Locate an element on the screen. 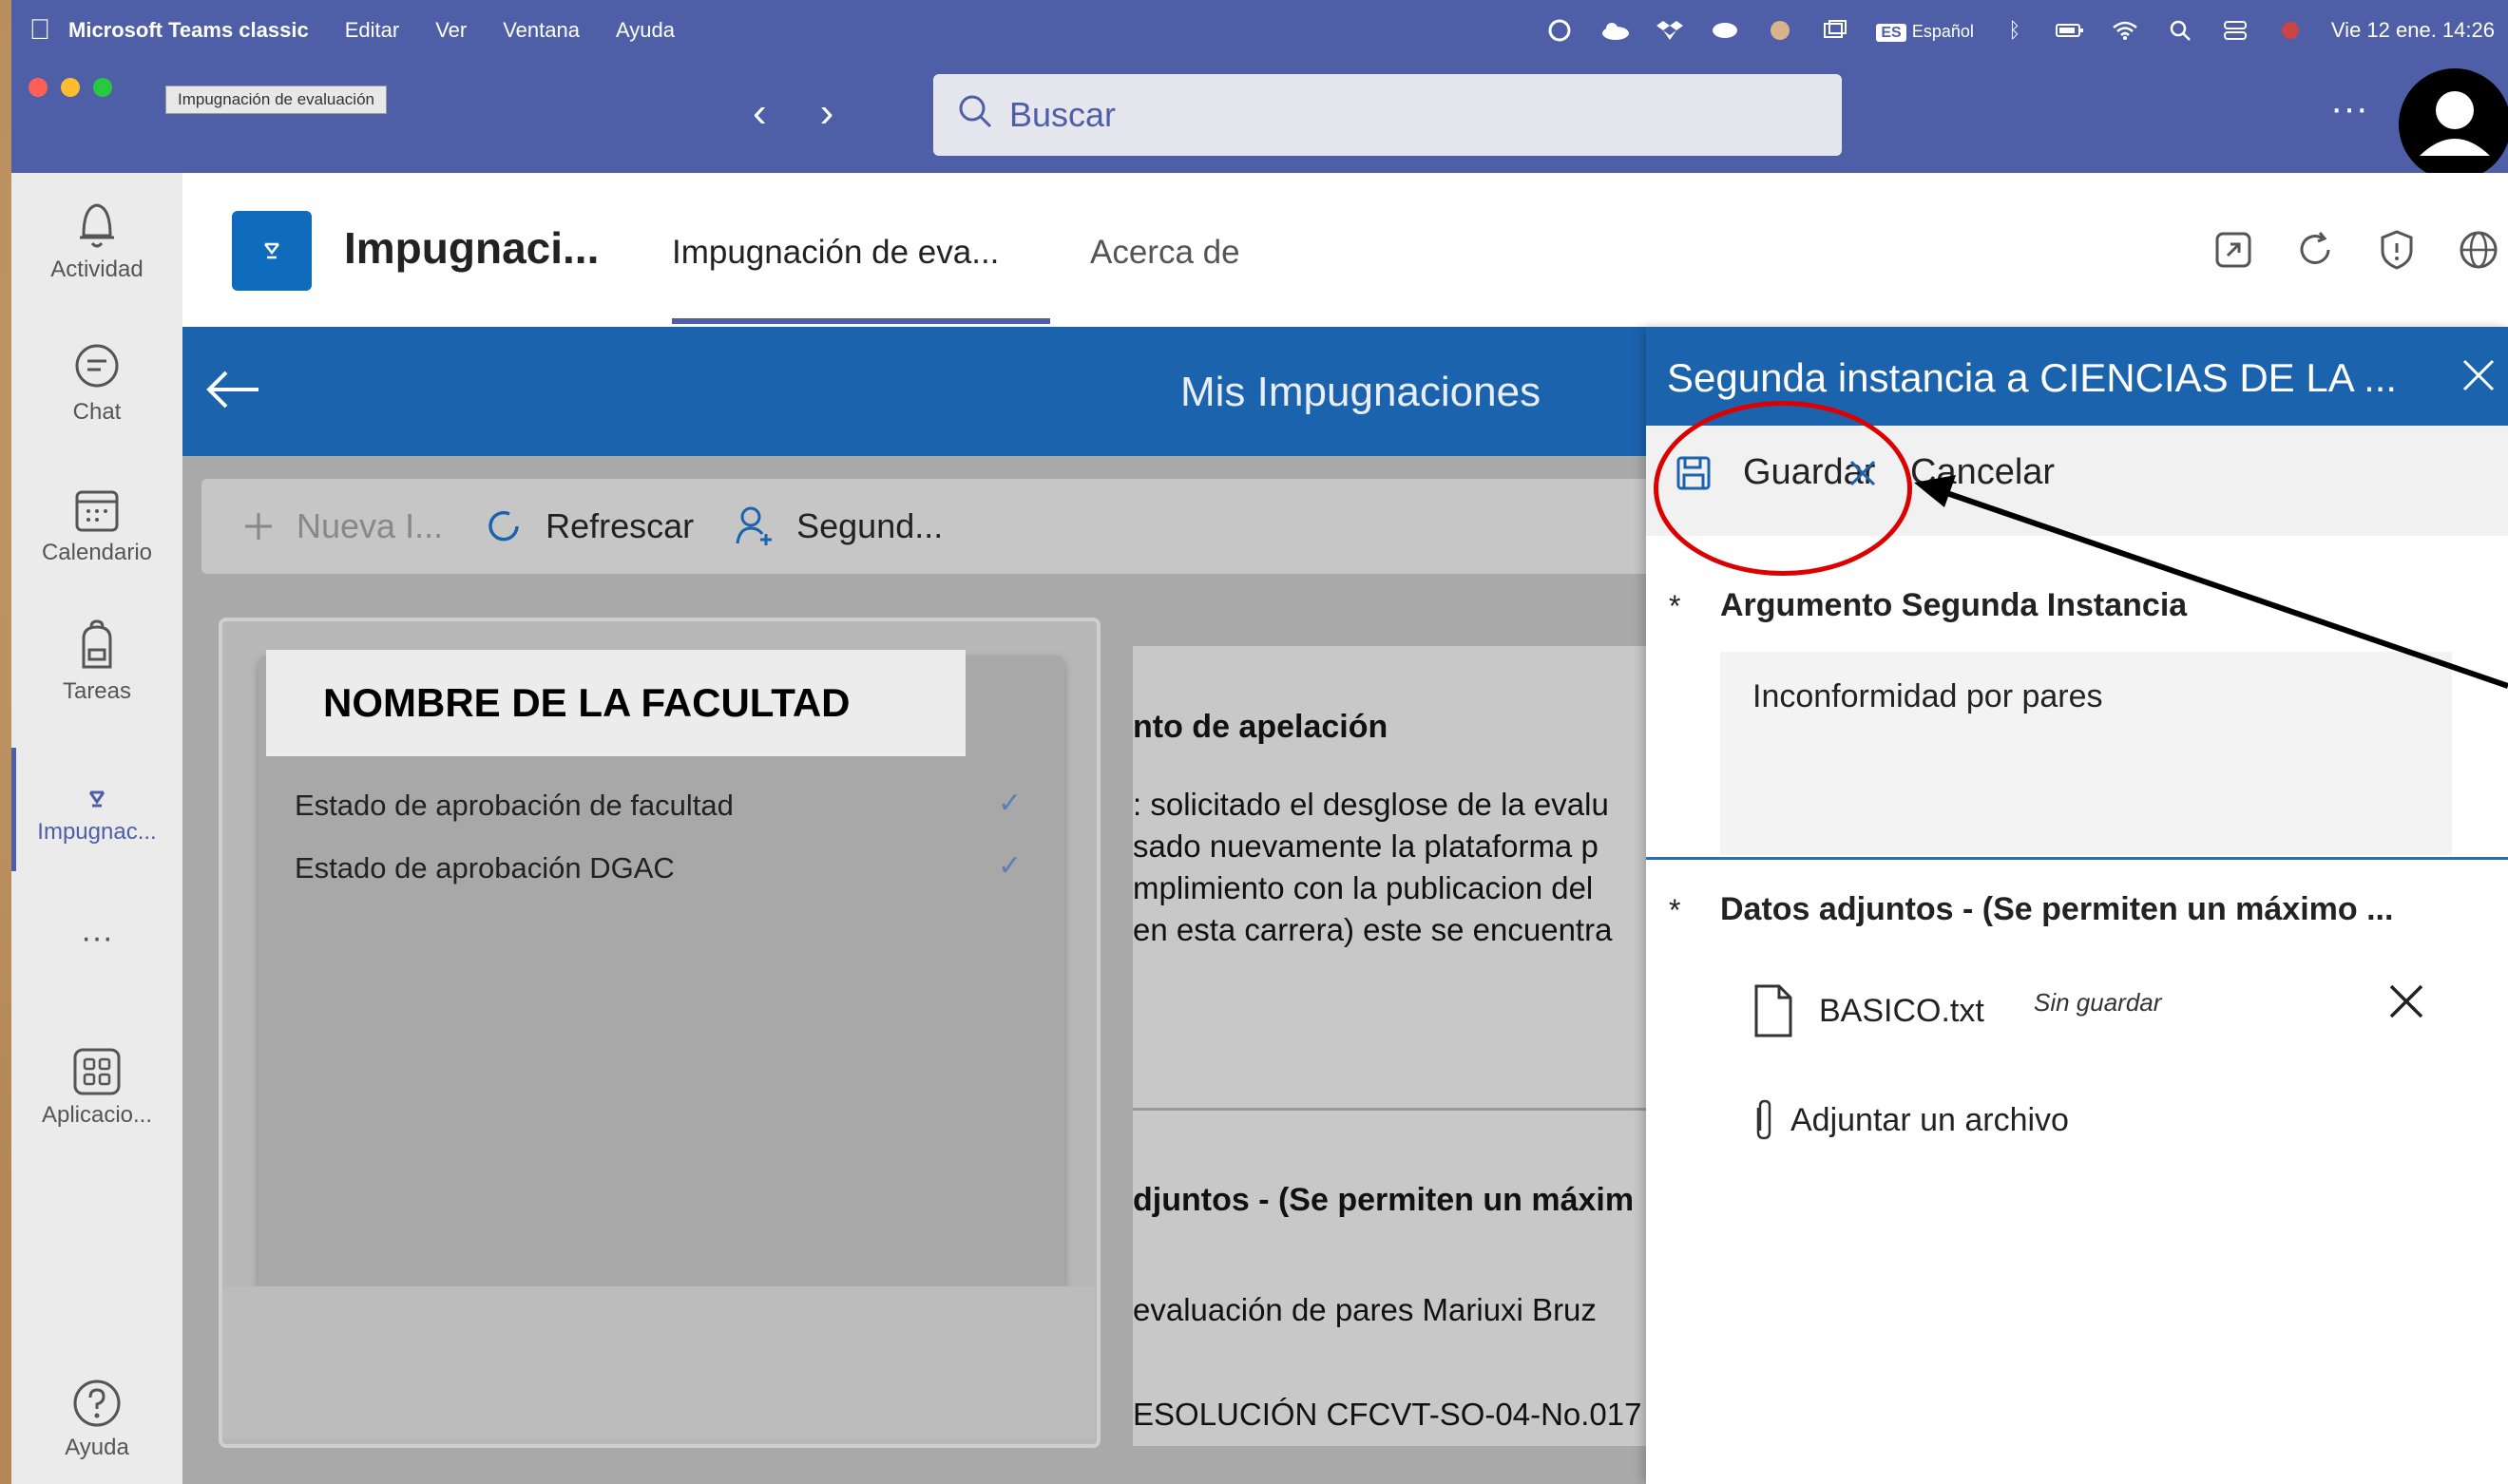  attach-file-button: Adjuntar un archivo is located at coordinates (1910, 1120).